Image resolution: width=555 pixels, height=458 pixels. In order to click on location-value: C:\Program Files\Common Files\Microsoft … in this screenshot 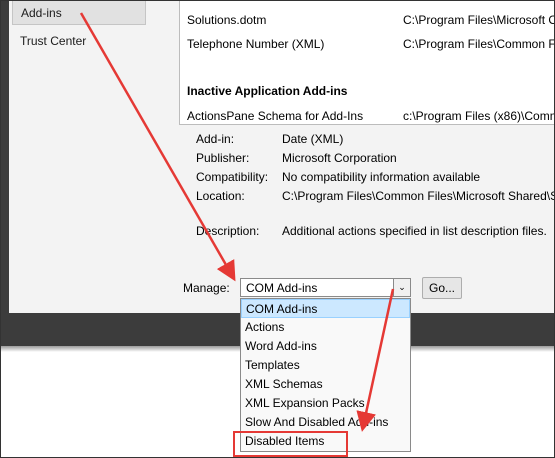, I will do `click(418, 196)`.